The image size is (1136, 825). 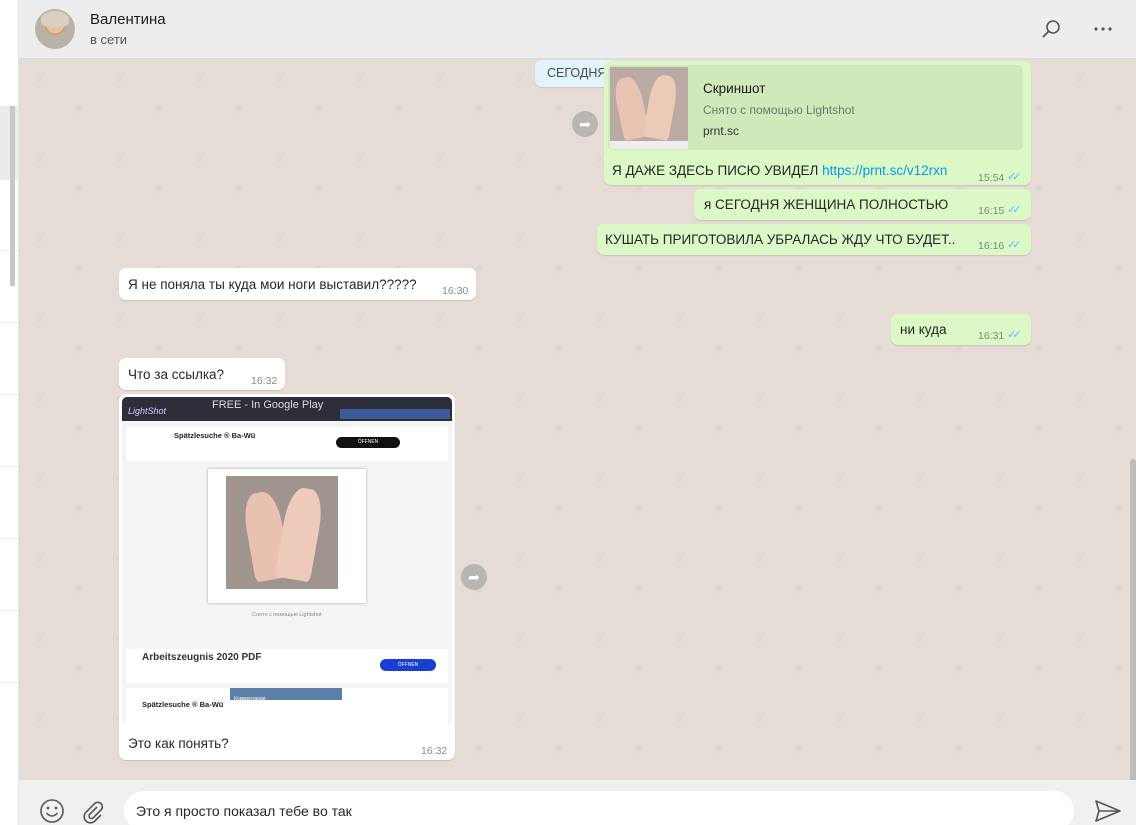 What do you see at coordinates (991, 336) in the screenshot?
I see `message-time: 16:31` at bounding box center [991, 336].